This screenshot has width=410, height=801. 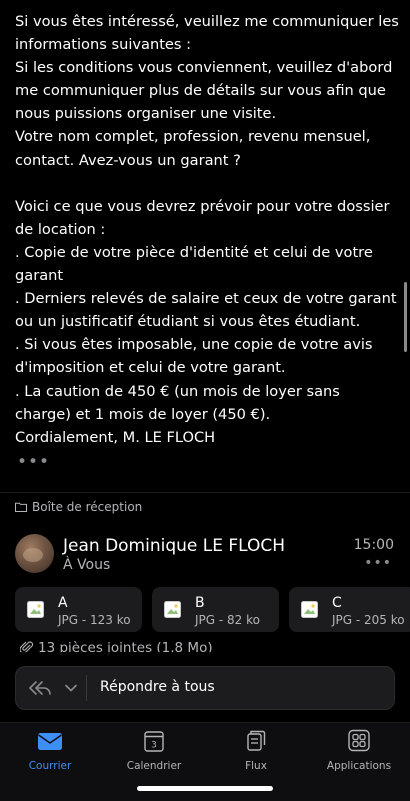 I want to click on message-signature: Cordialement, M. LE FLOCH, so click(x=115, y=437).